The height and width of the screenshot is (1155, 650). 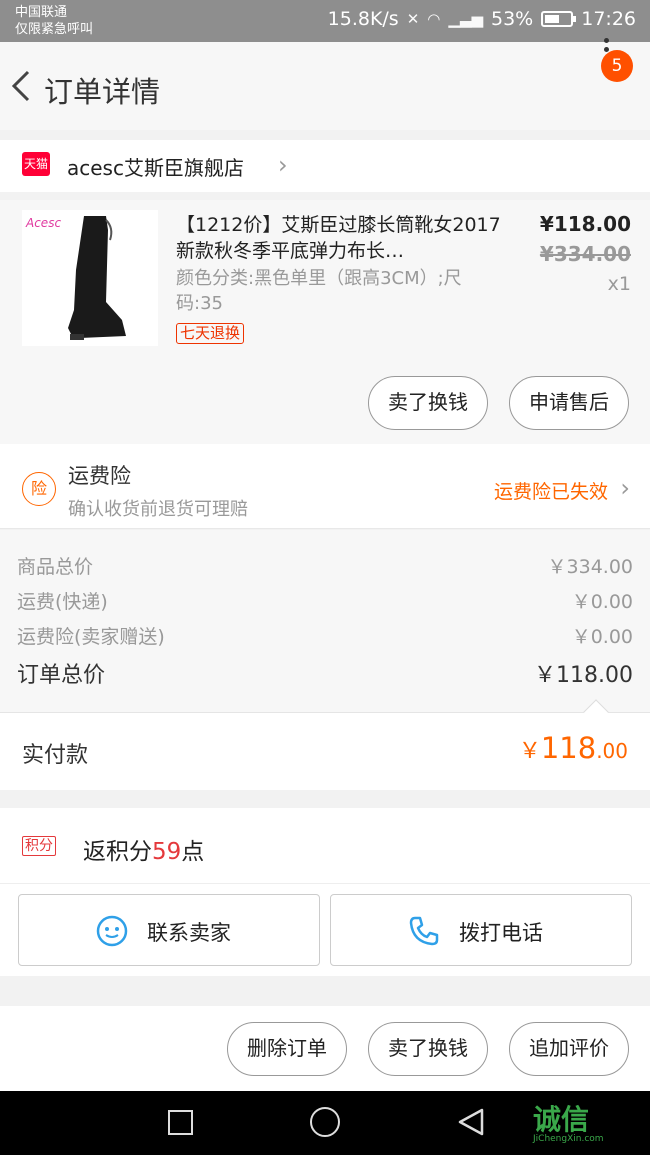 What do you see at coordinates (97, 278) in the screenshot?
I see `boot-image` at bounding box center [97, 278].